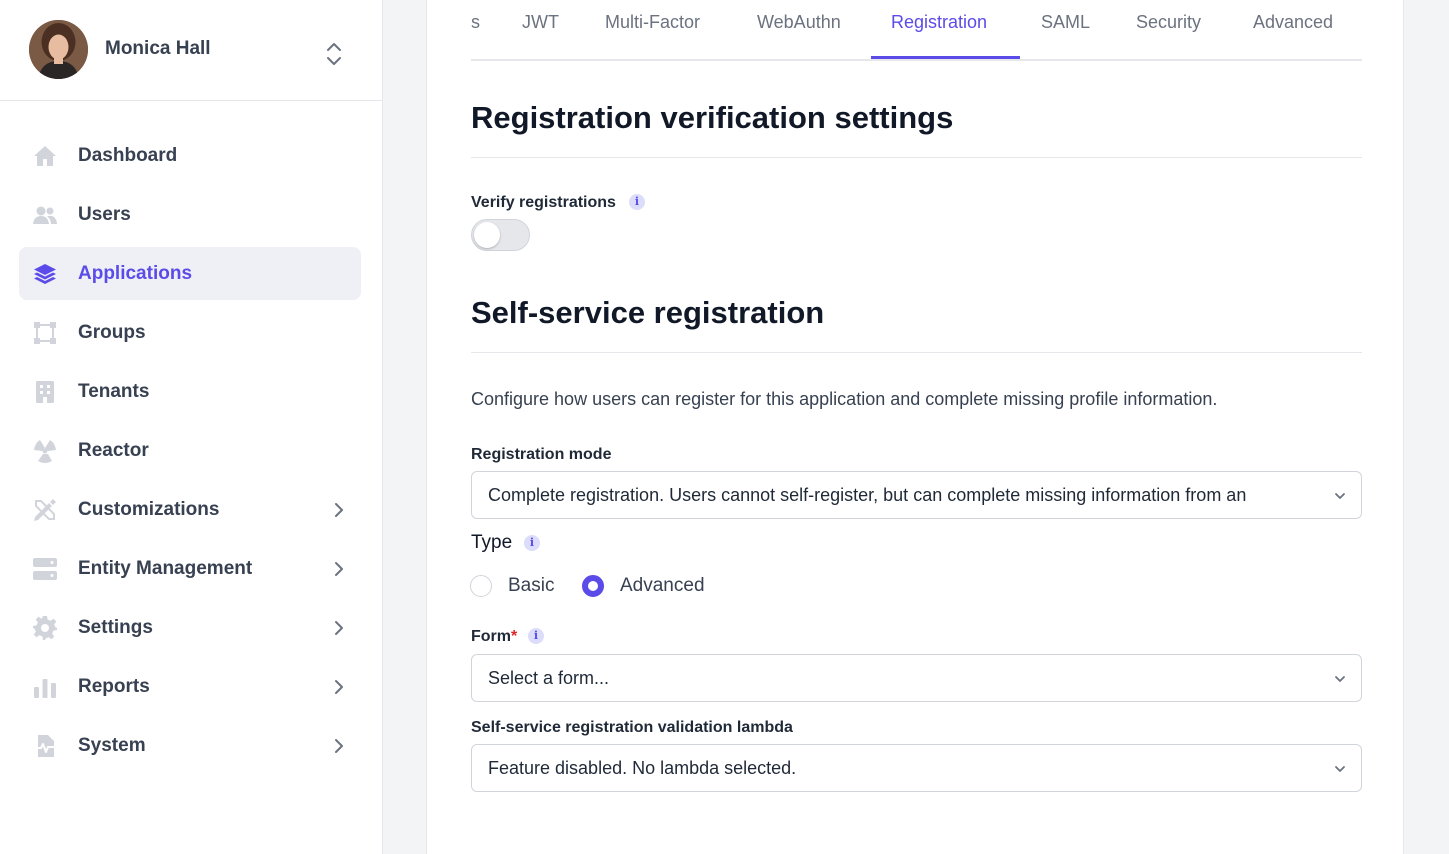  I want to click on server-icon, so click(45, 569).